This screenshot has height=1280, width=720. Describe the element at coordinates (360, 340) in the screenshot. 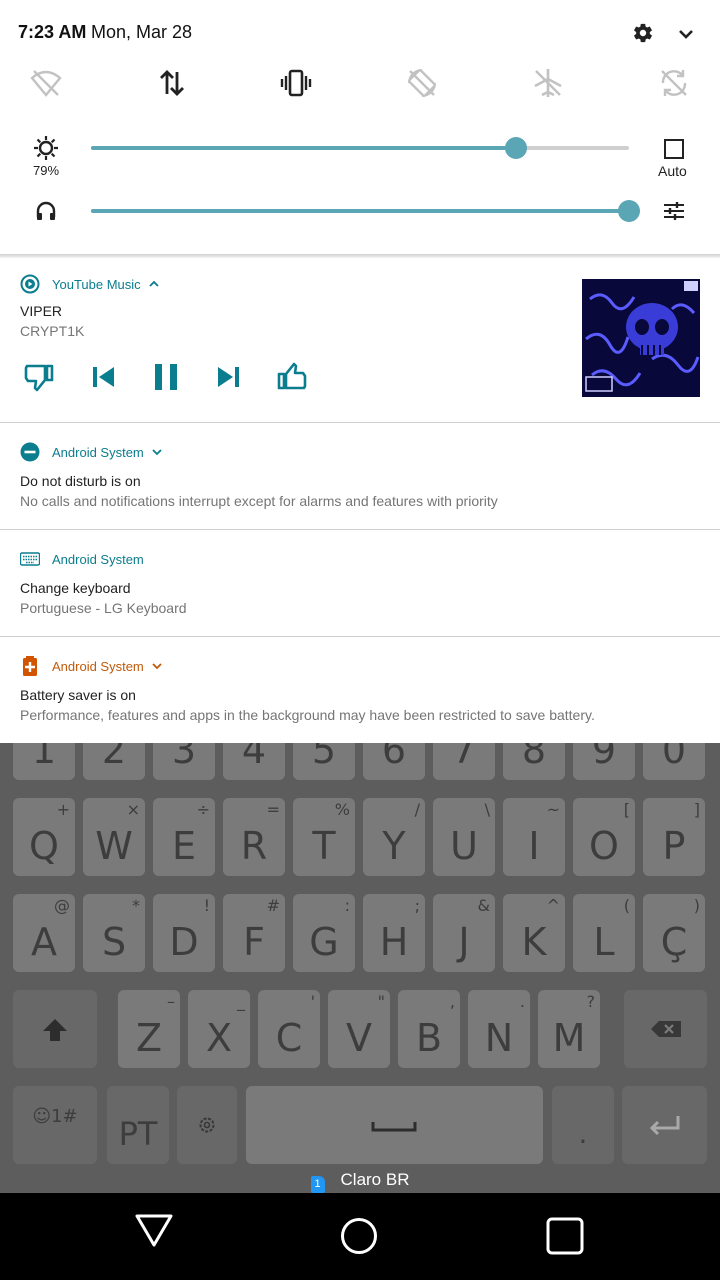

I see `media-notification: YouTube Music VIPER CRYPT1K` at that location.